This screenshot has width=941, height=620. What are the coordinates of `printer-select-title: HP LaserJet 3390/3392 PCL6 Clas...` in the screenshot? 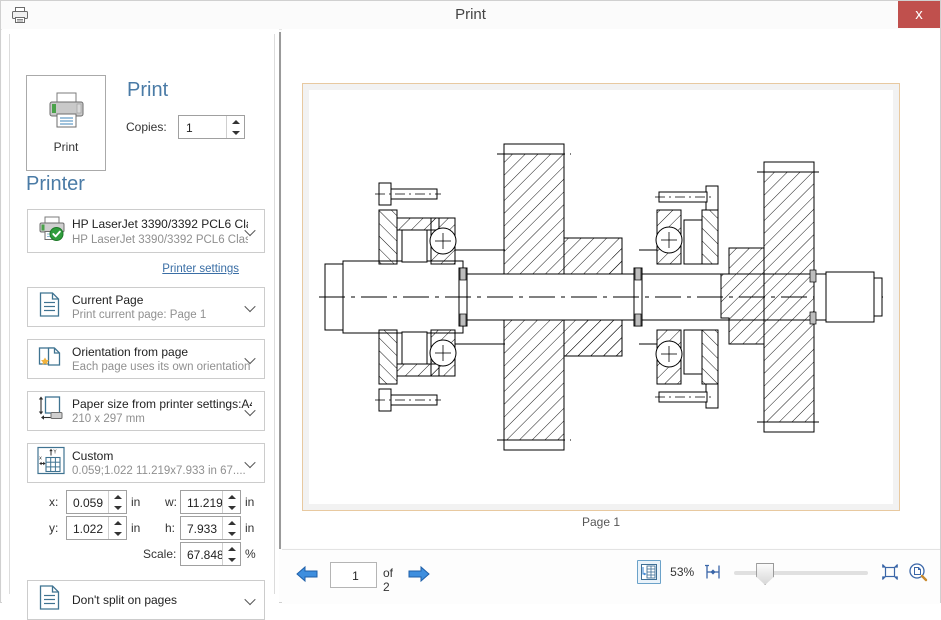 It's located at (160, 224).